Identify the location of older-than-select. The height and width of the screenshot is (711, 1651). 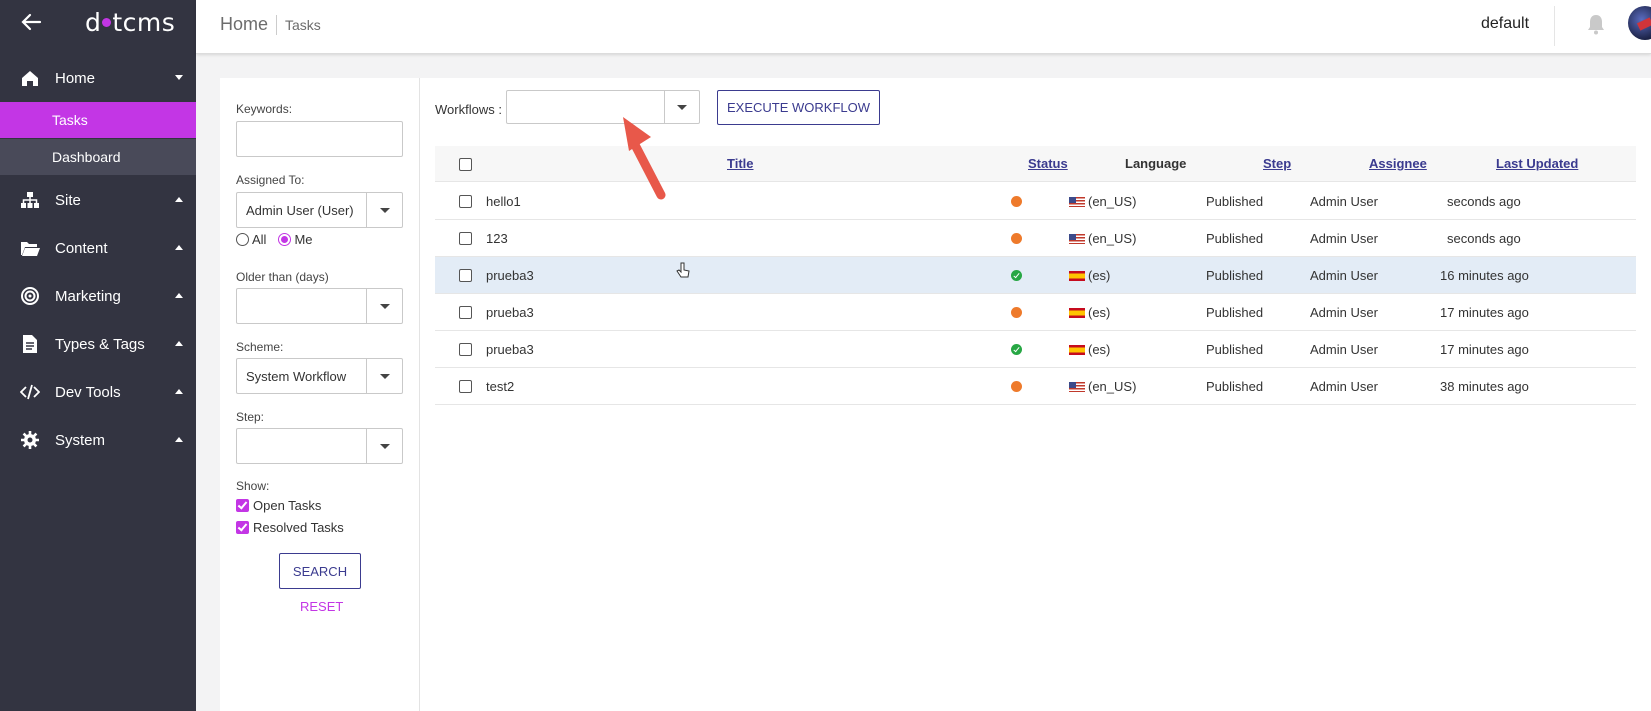
(319, 306).